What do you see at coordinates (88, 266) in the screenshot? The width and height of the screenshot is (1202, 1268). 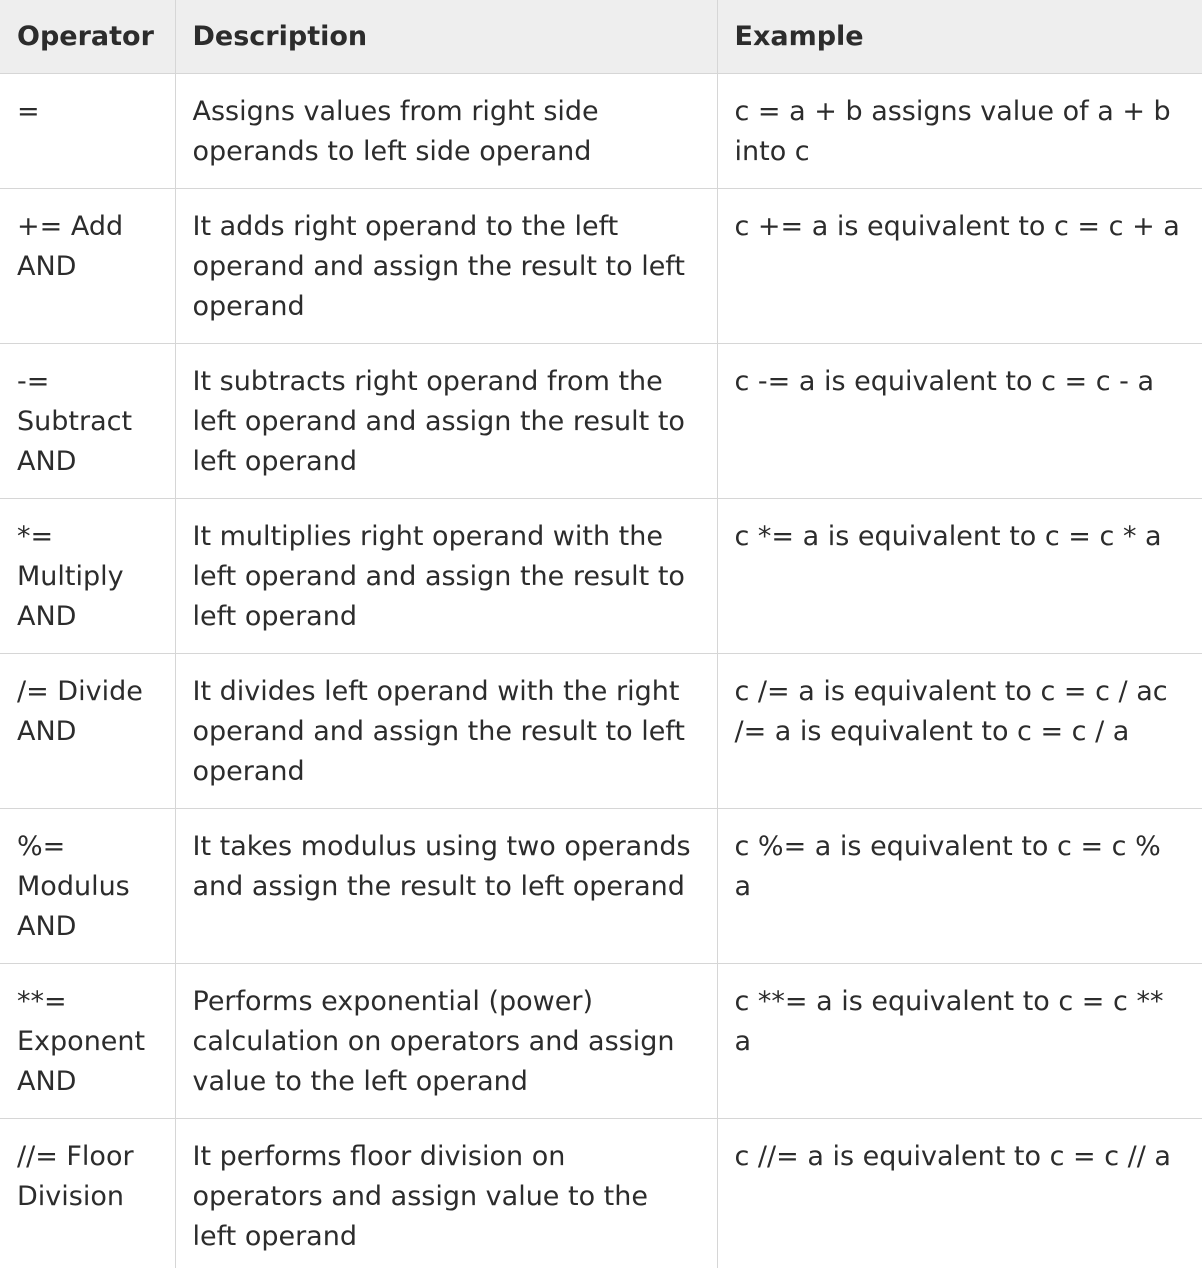 I see `operator-cell: += Add AND` at bounding box center [88, 266].